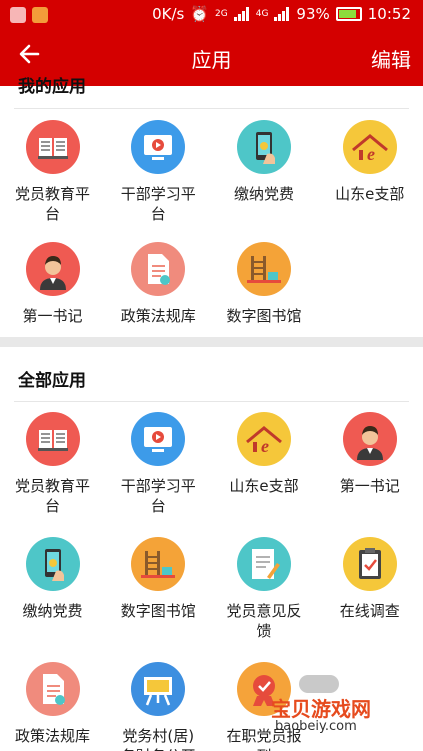  What do you see at coordinates (348, 14) in the screenshot?
I see `battery-icon` at bounding box center [348, 14].